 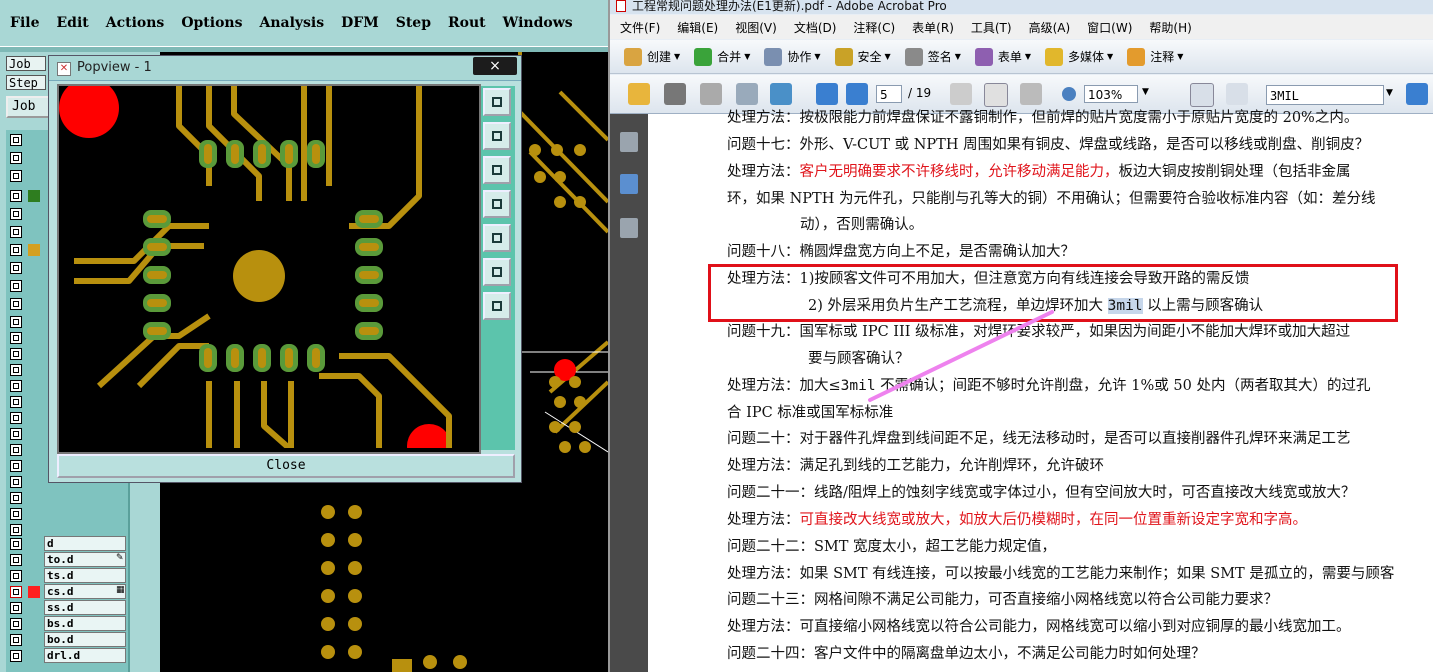 What do you see at coordinates (991, 27) in the screenshot?
I see `menu-tools: 工具(T)` at bounding box center [991, 27].